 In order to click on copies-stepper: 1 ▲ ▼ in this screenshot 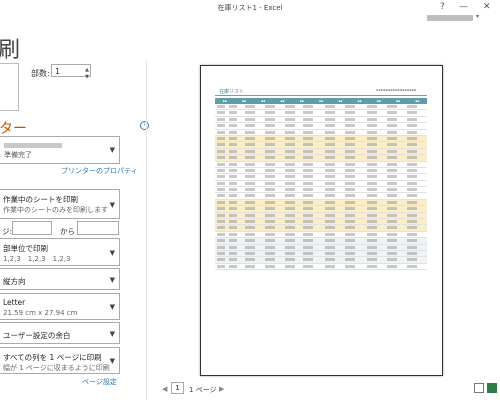, I will do `click(71, 72)`.